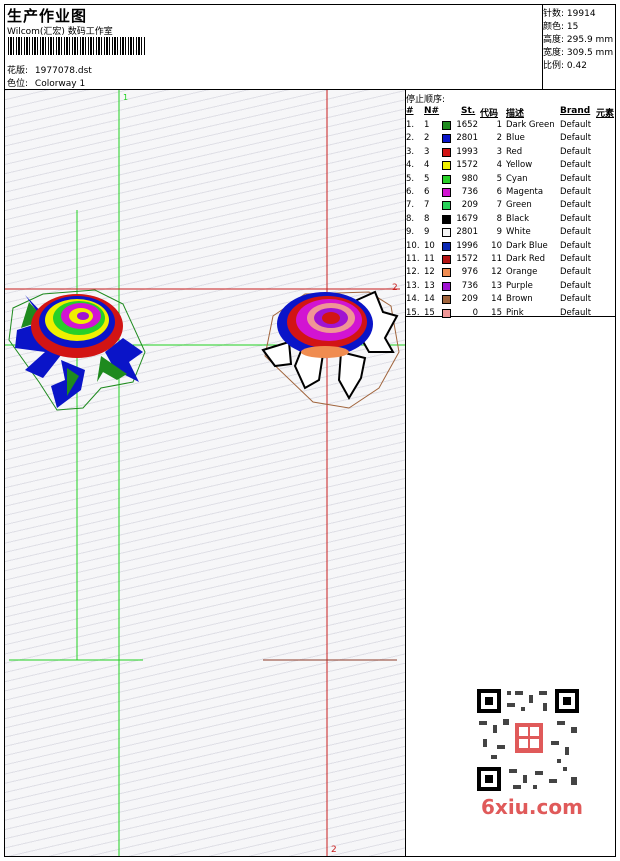  Describe the element at coordinates (468, 111) in the screenshot. I see `column-header: St.` at that location.